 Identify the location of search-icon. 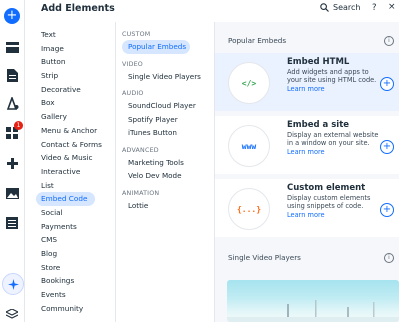
(324, 7).